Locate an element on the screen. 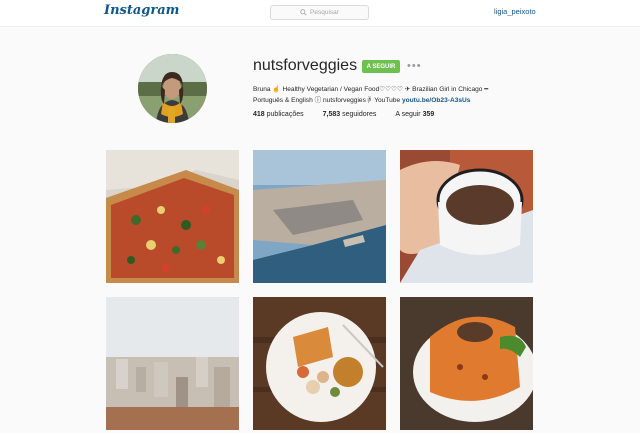 The height and width of the screenshot is (433, 640). search-input: Pesquisar is located at coordinates (319, 12).